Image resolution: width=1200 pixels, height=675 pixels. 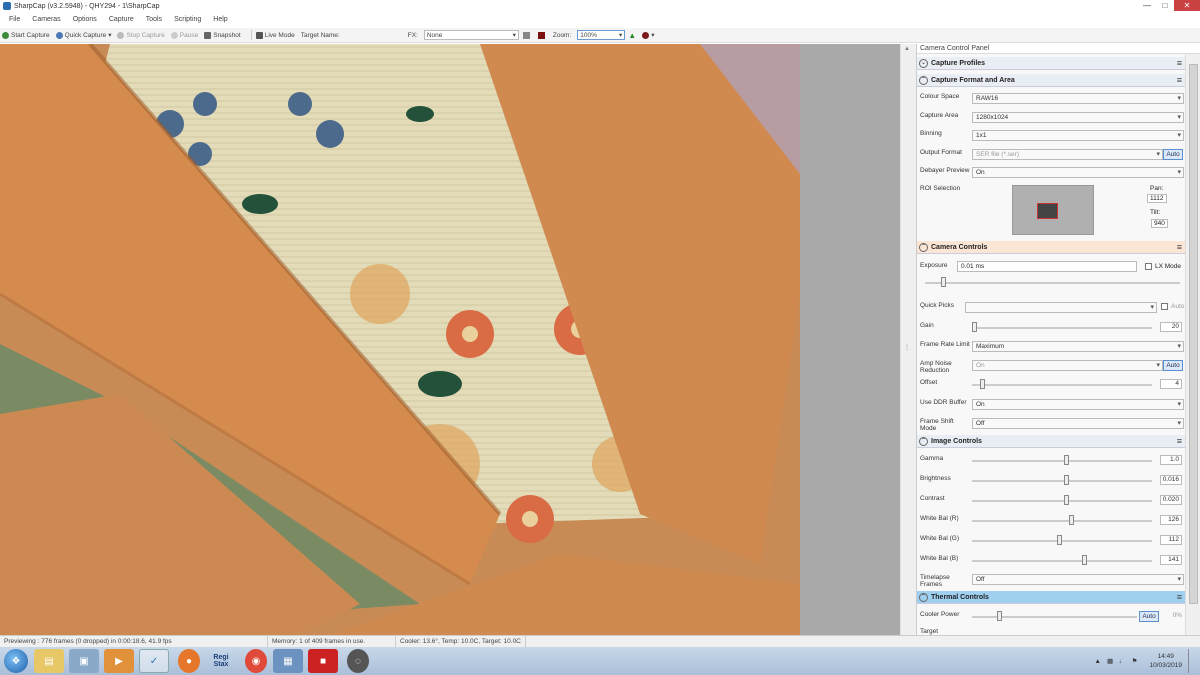 What do you see at coordinates (1054, 616) in the screenshot?
I see `cooler-power-slider` at bounding box center [1054, 616].